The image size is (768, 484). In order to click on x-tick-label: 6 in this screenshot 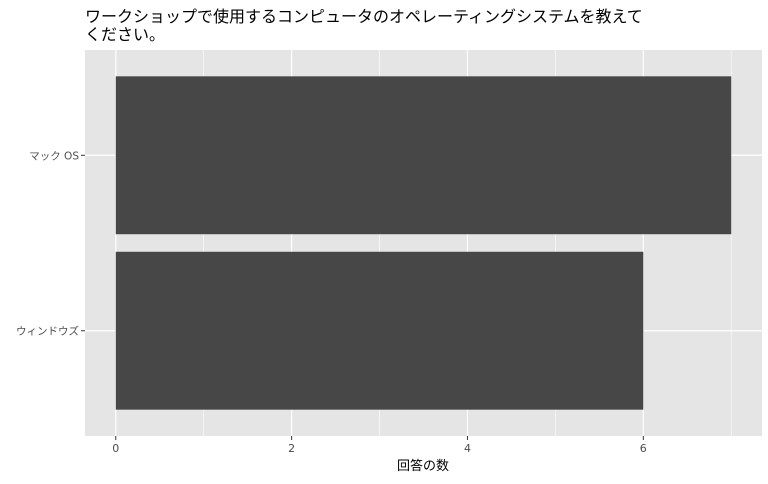, I will do `click(643, 448)`.